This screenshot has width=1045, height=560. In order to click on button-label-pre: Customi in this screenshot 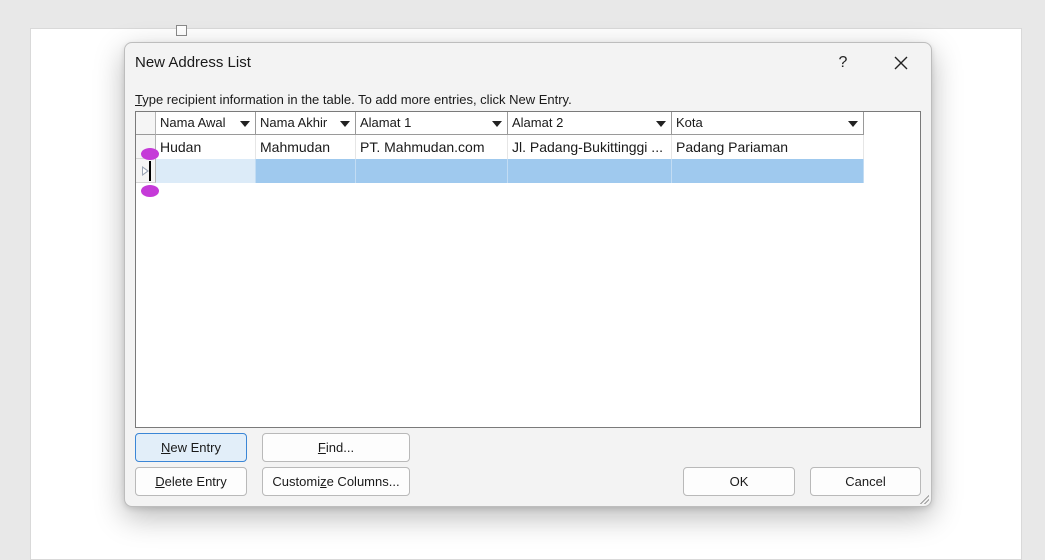, I will do `click(296, 481)`.